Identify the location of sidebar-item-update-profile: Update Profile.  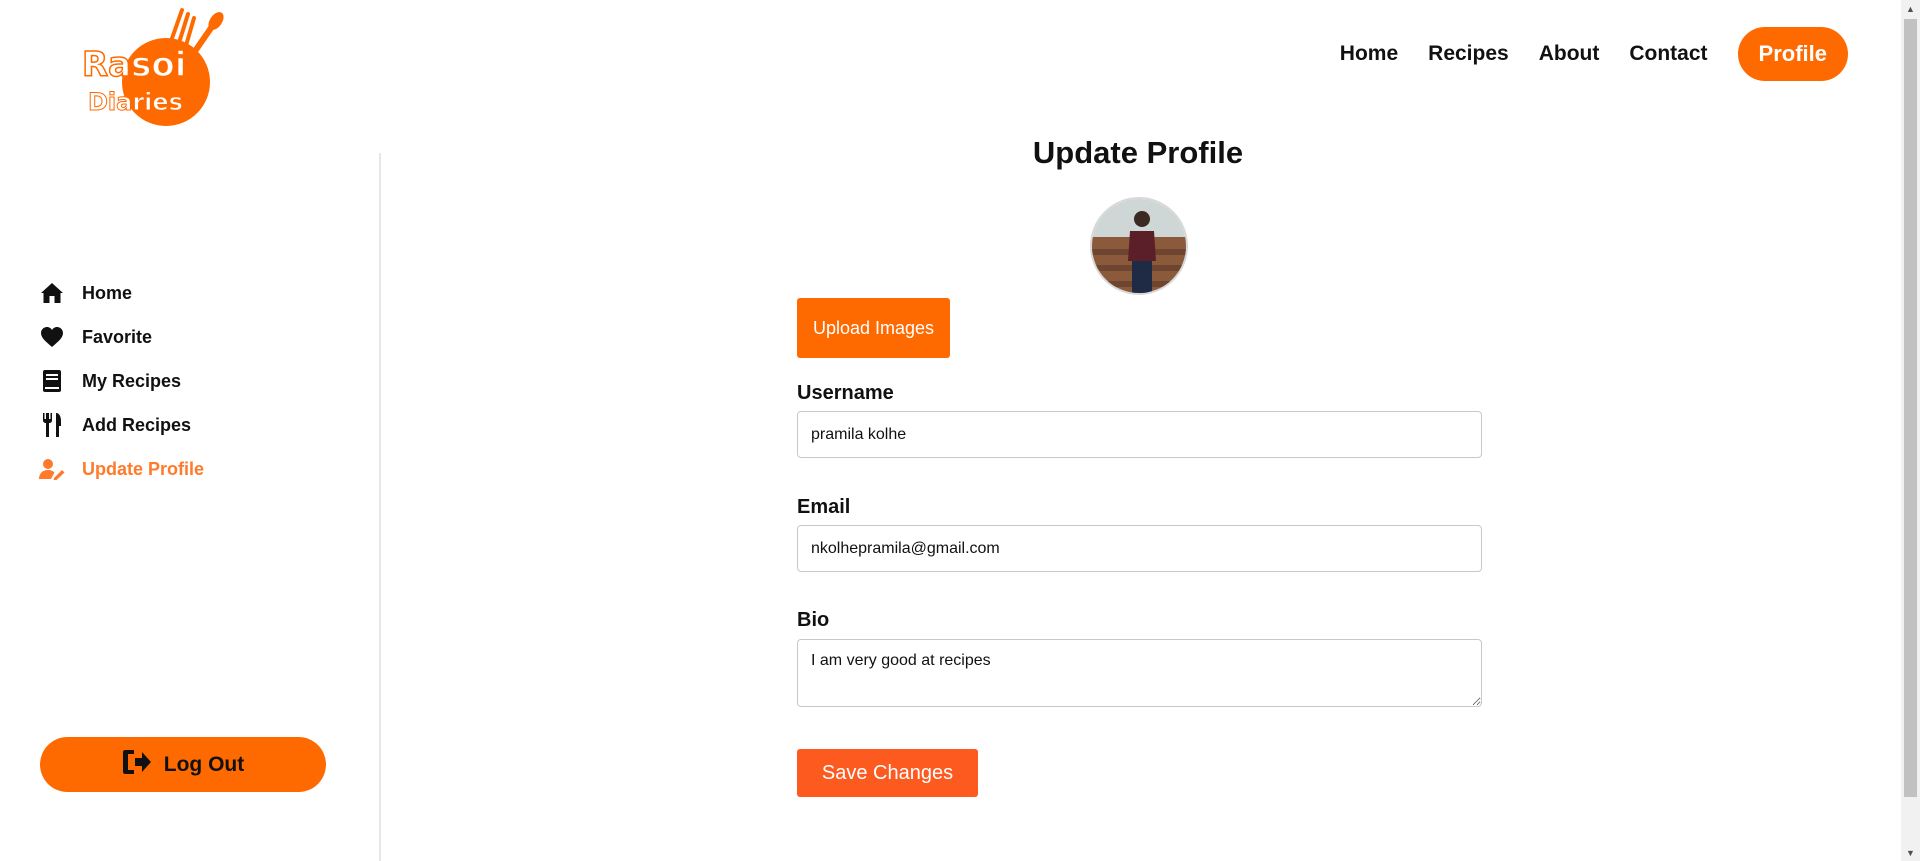
(121, 469).